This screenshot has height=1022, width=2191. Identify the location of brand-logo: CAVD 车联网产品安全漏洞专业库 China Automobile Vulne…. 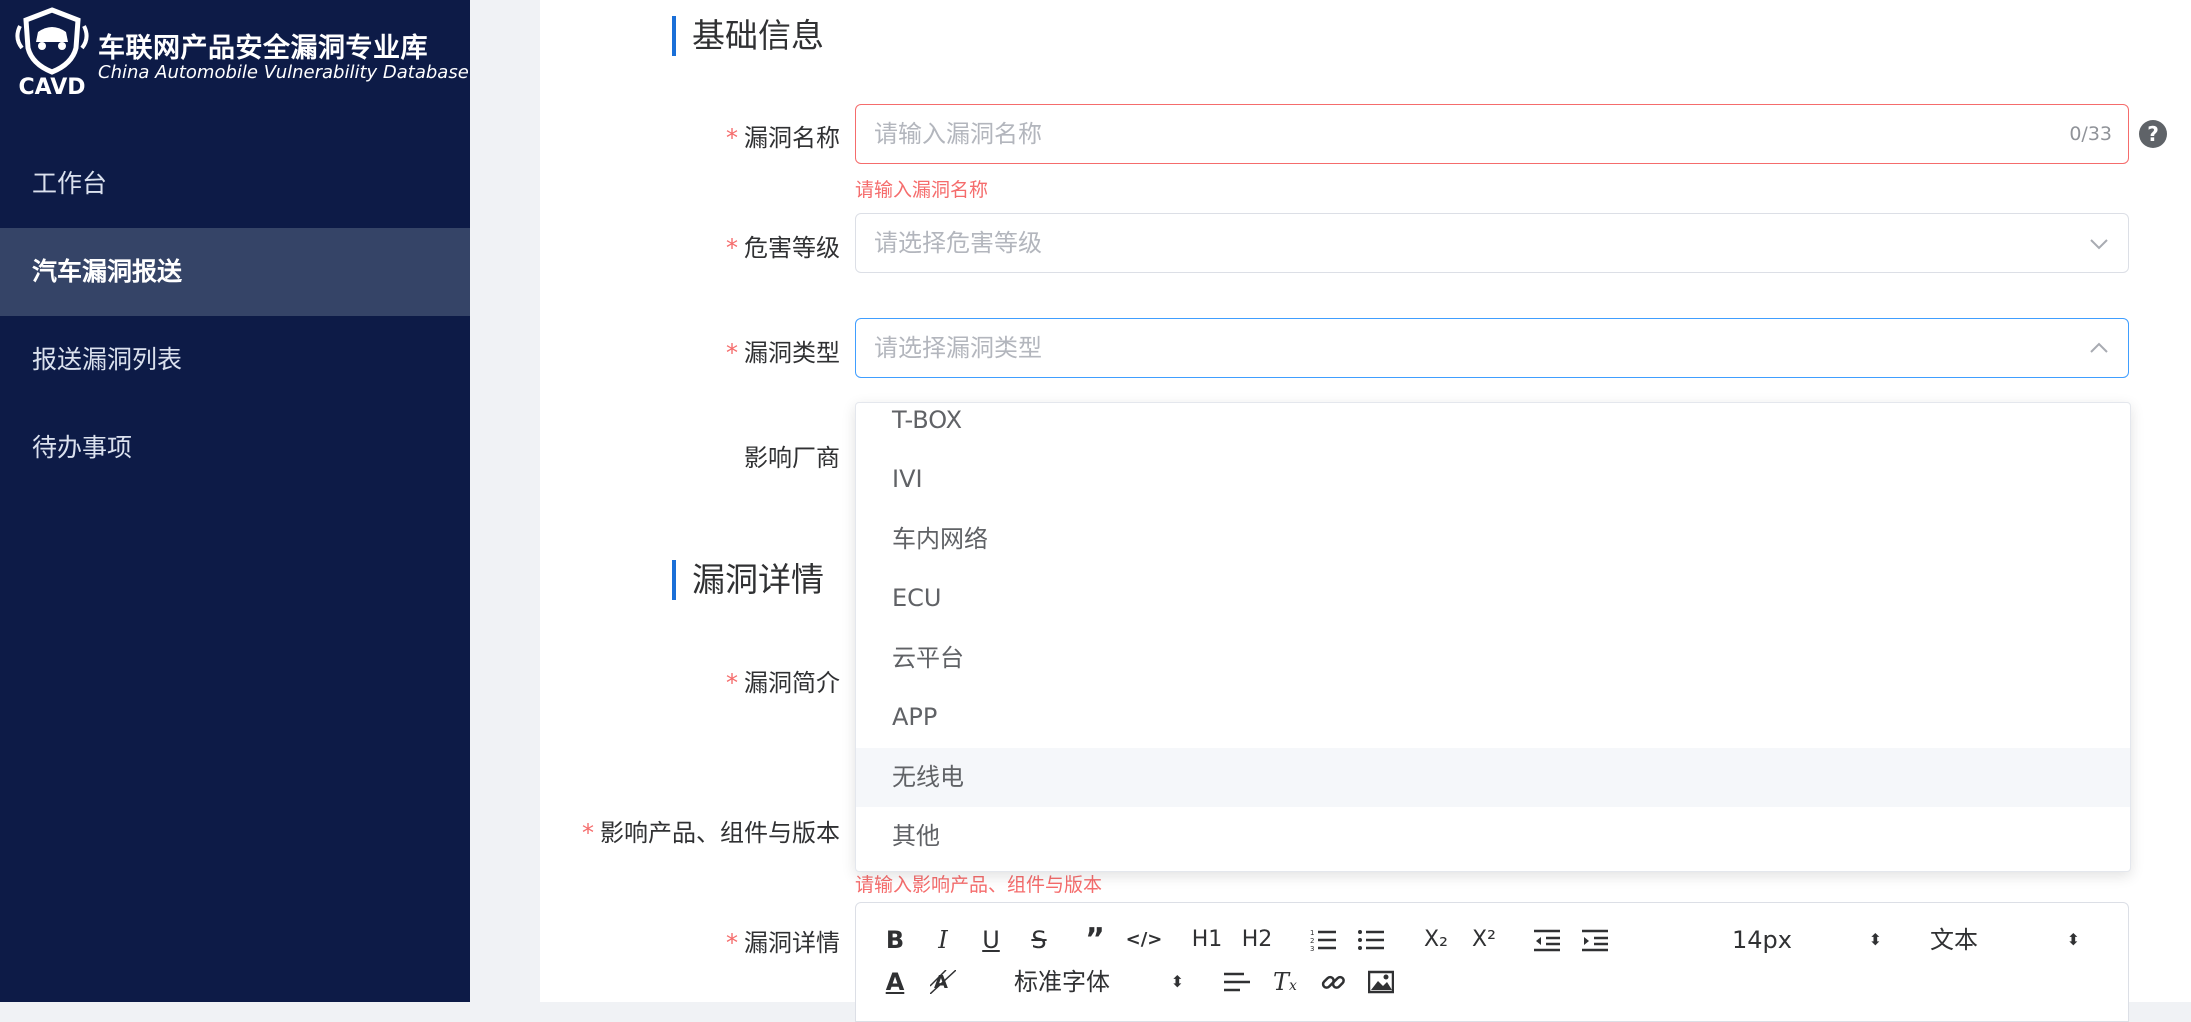
(240, 52).